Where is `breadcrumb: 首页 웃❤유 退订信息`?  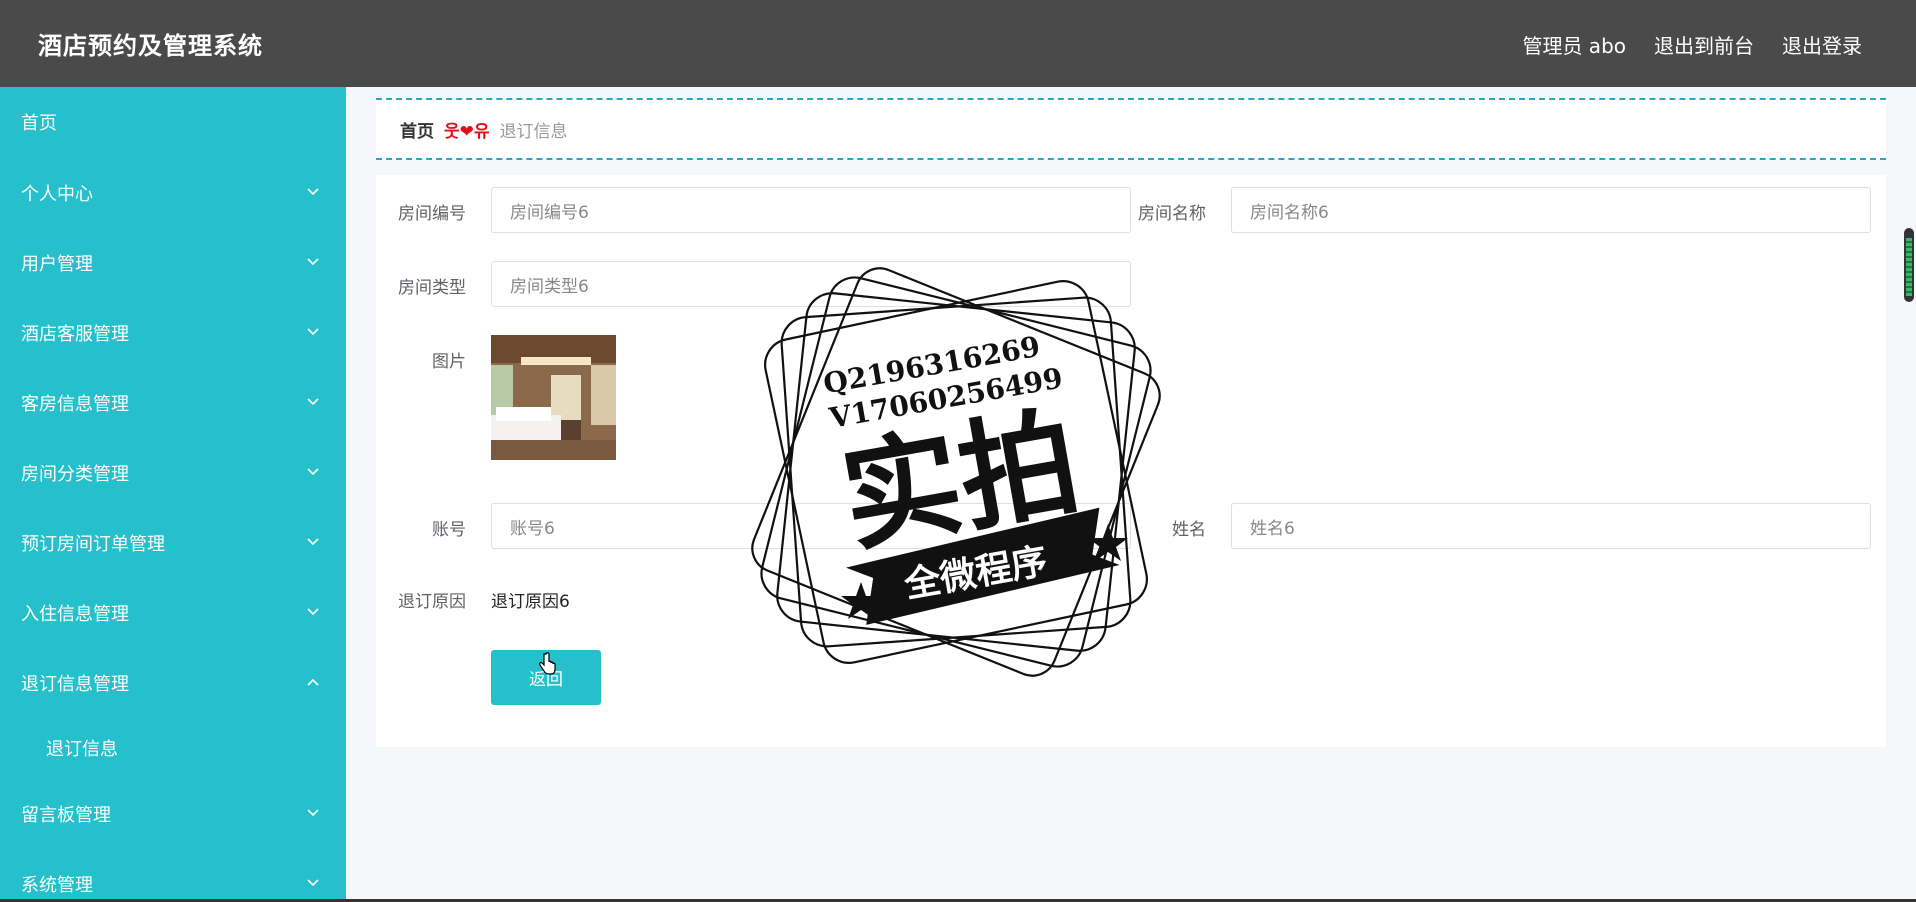 breadcrumb: 首页 웃❤유 退订信息 is located at coordinates (1131, 129).